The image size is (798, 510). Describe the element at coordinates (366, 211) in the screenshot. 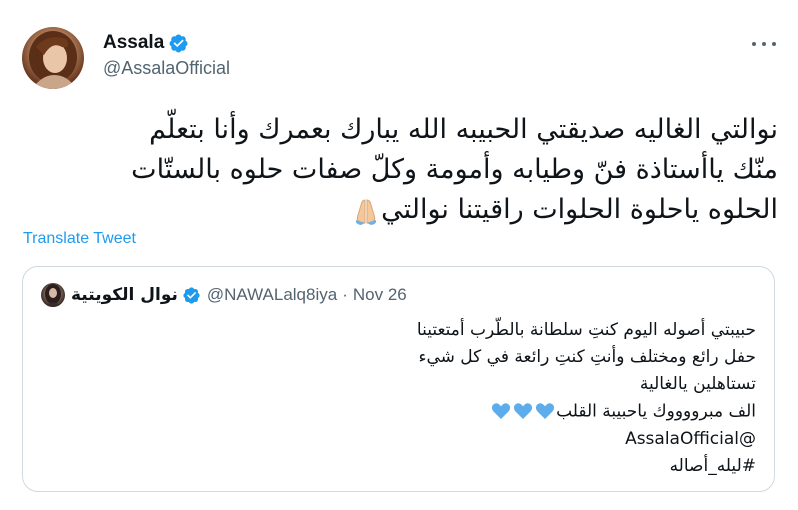

I see `folded-hands-emoji` at that location.